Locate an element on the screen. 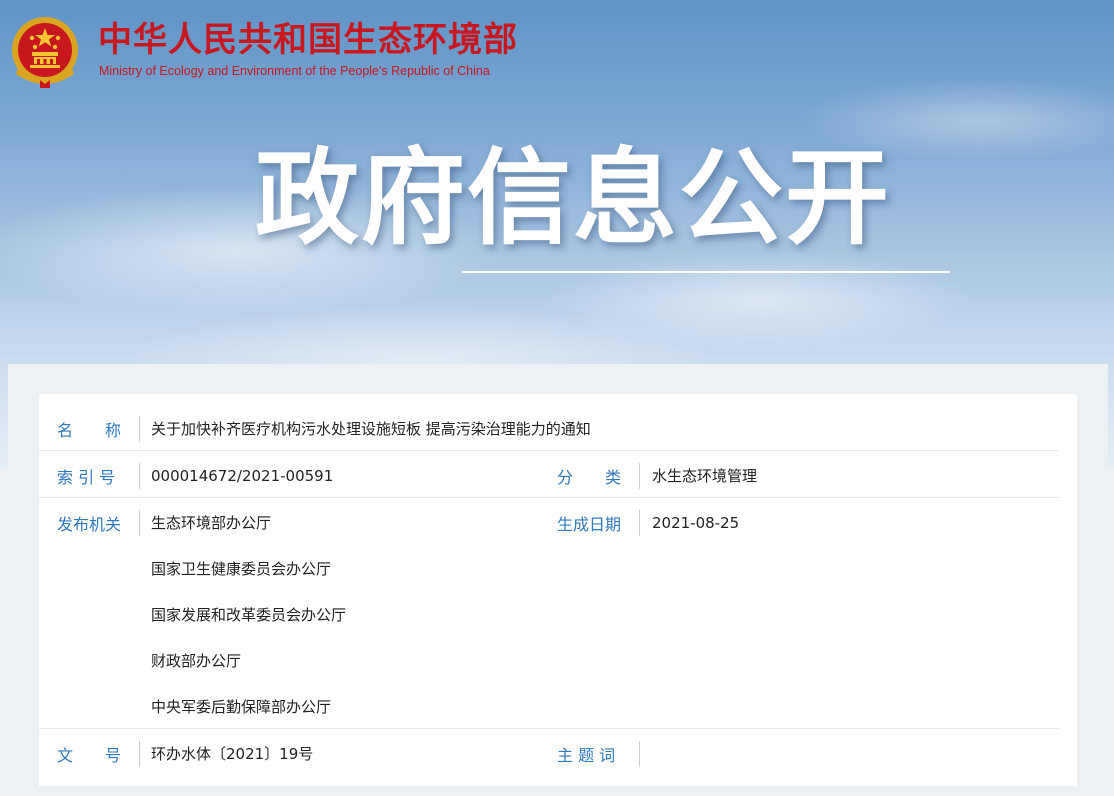  index-label: 索 引 号 is located at coordinates (86, 477).